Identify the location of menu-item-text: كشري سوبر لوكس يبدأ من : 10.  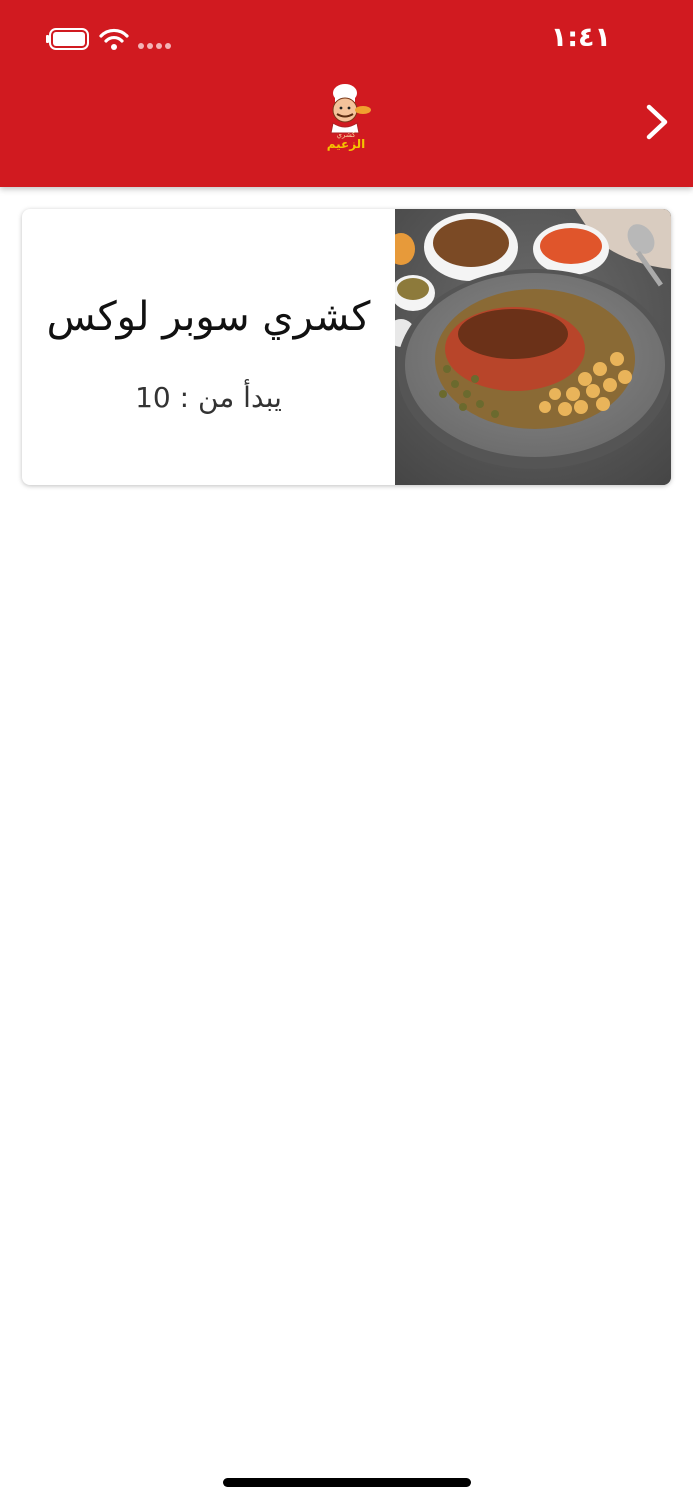
(208, 347).